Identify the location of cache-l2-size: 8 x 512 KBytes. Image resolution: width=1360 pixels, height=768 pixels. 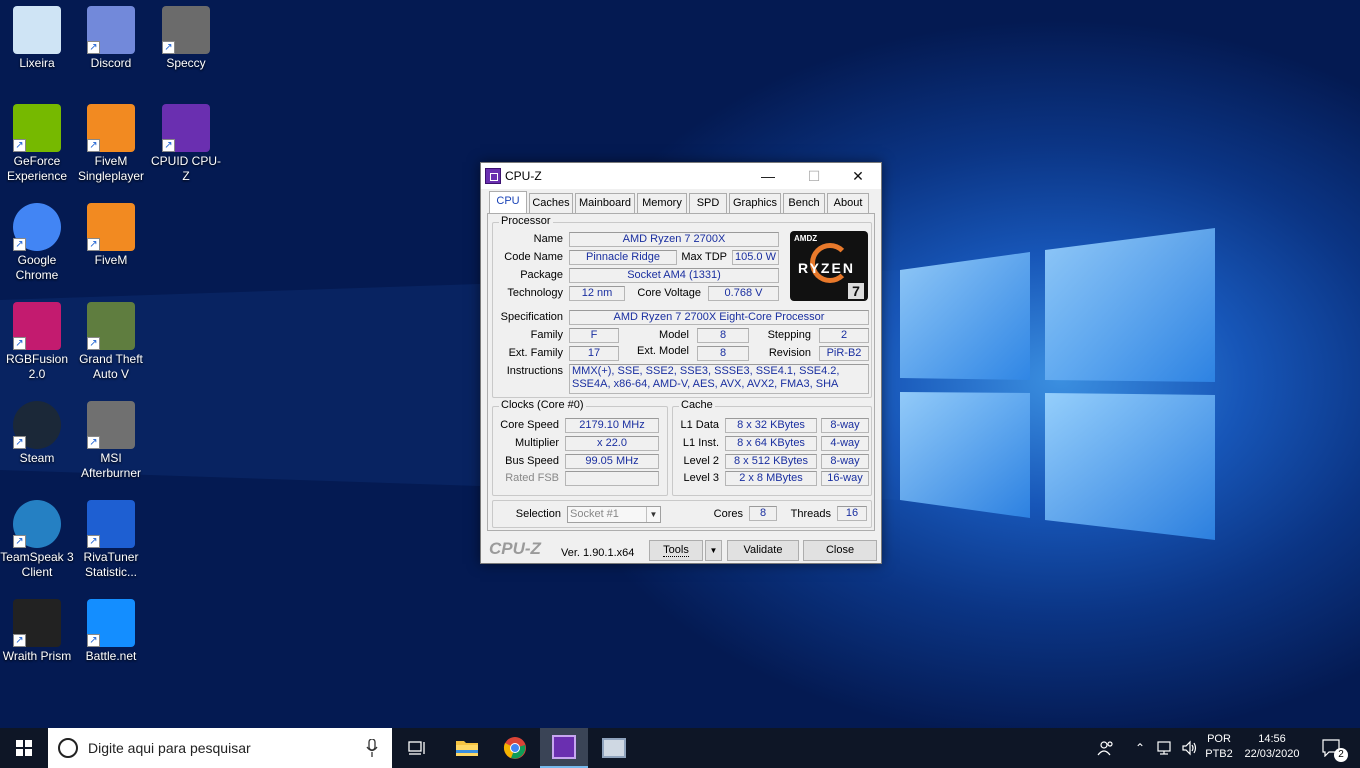
(771, 461).